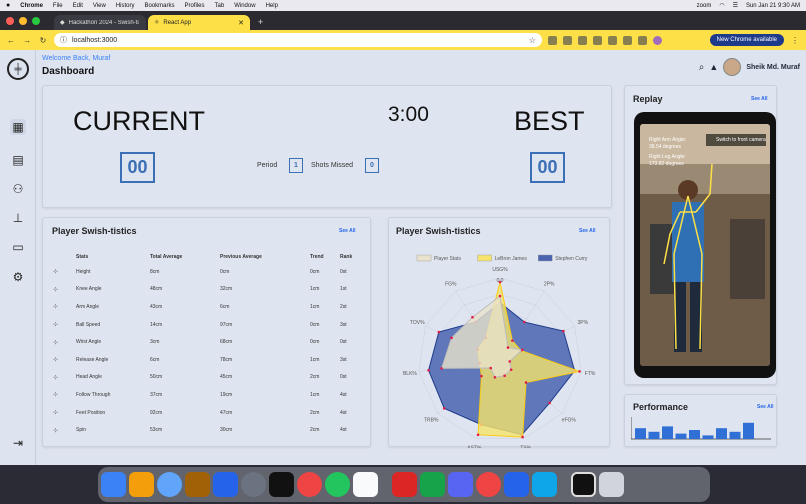  I want to click on menu-tab: Tab, so click(220, 6).